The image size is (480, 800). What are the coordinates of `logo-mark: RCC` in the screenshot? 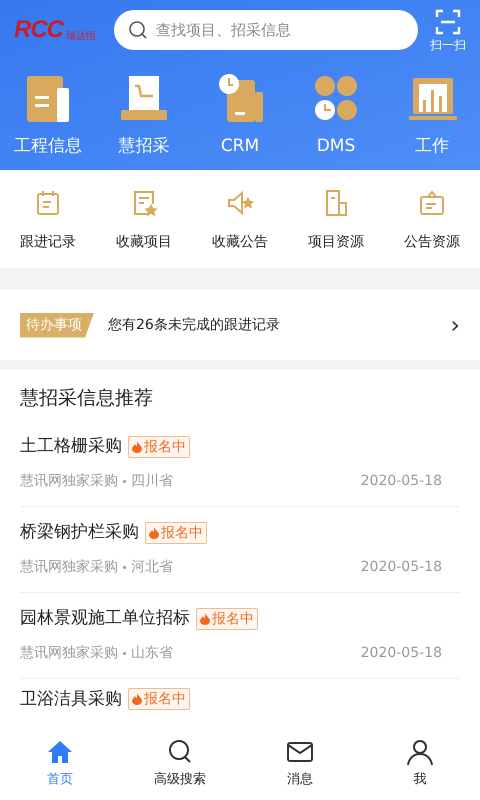 It's located at (38, 30).